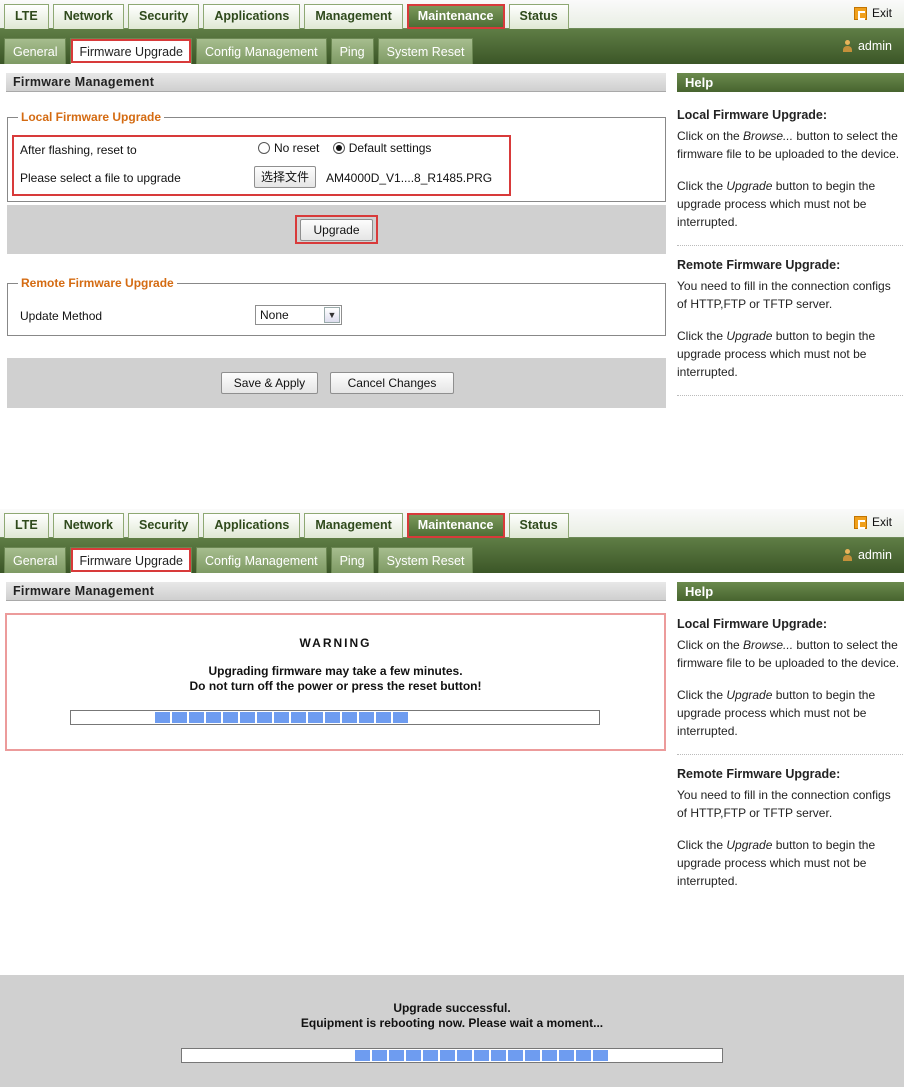 The width and height of the screenshot is (904, 1087). I want to click on remote-upgrade-legend: Remote Firmware Upgrade, so click(97, 283).